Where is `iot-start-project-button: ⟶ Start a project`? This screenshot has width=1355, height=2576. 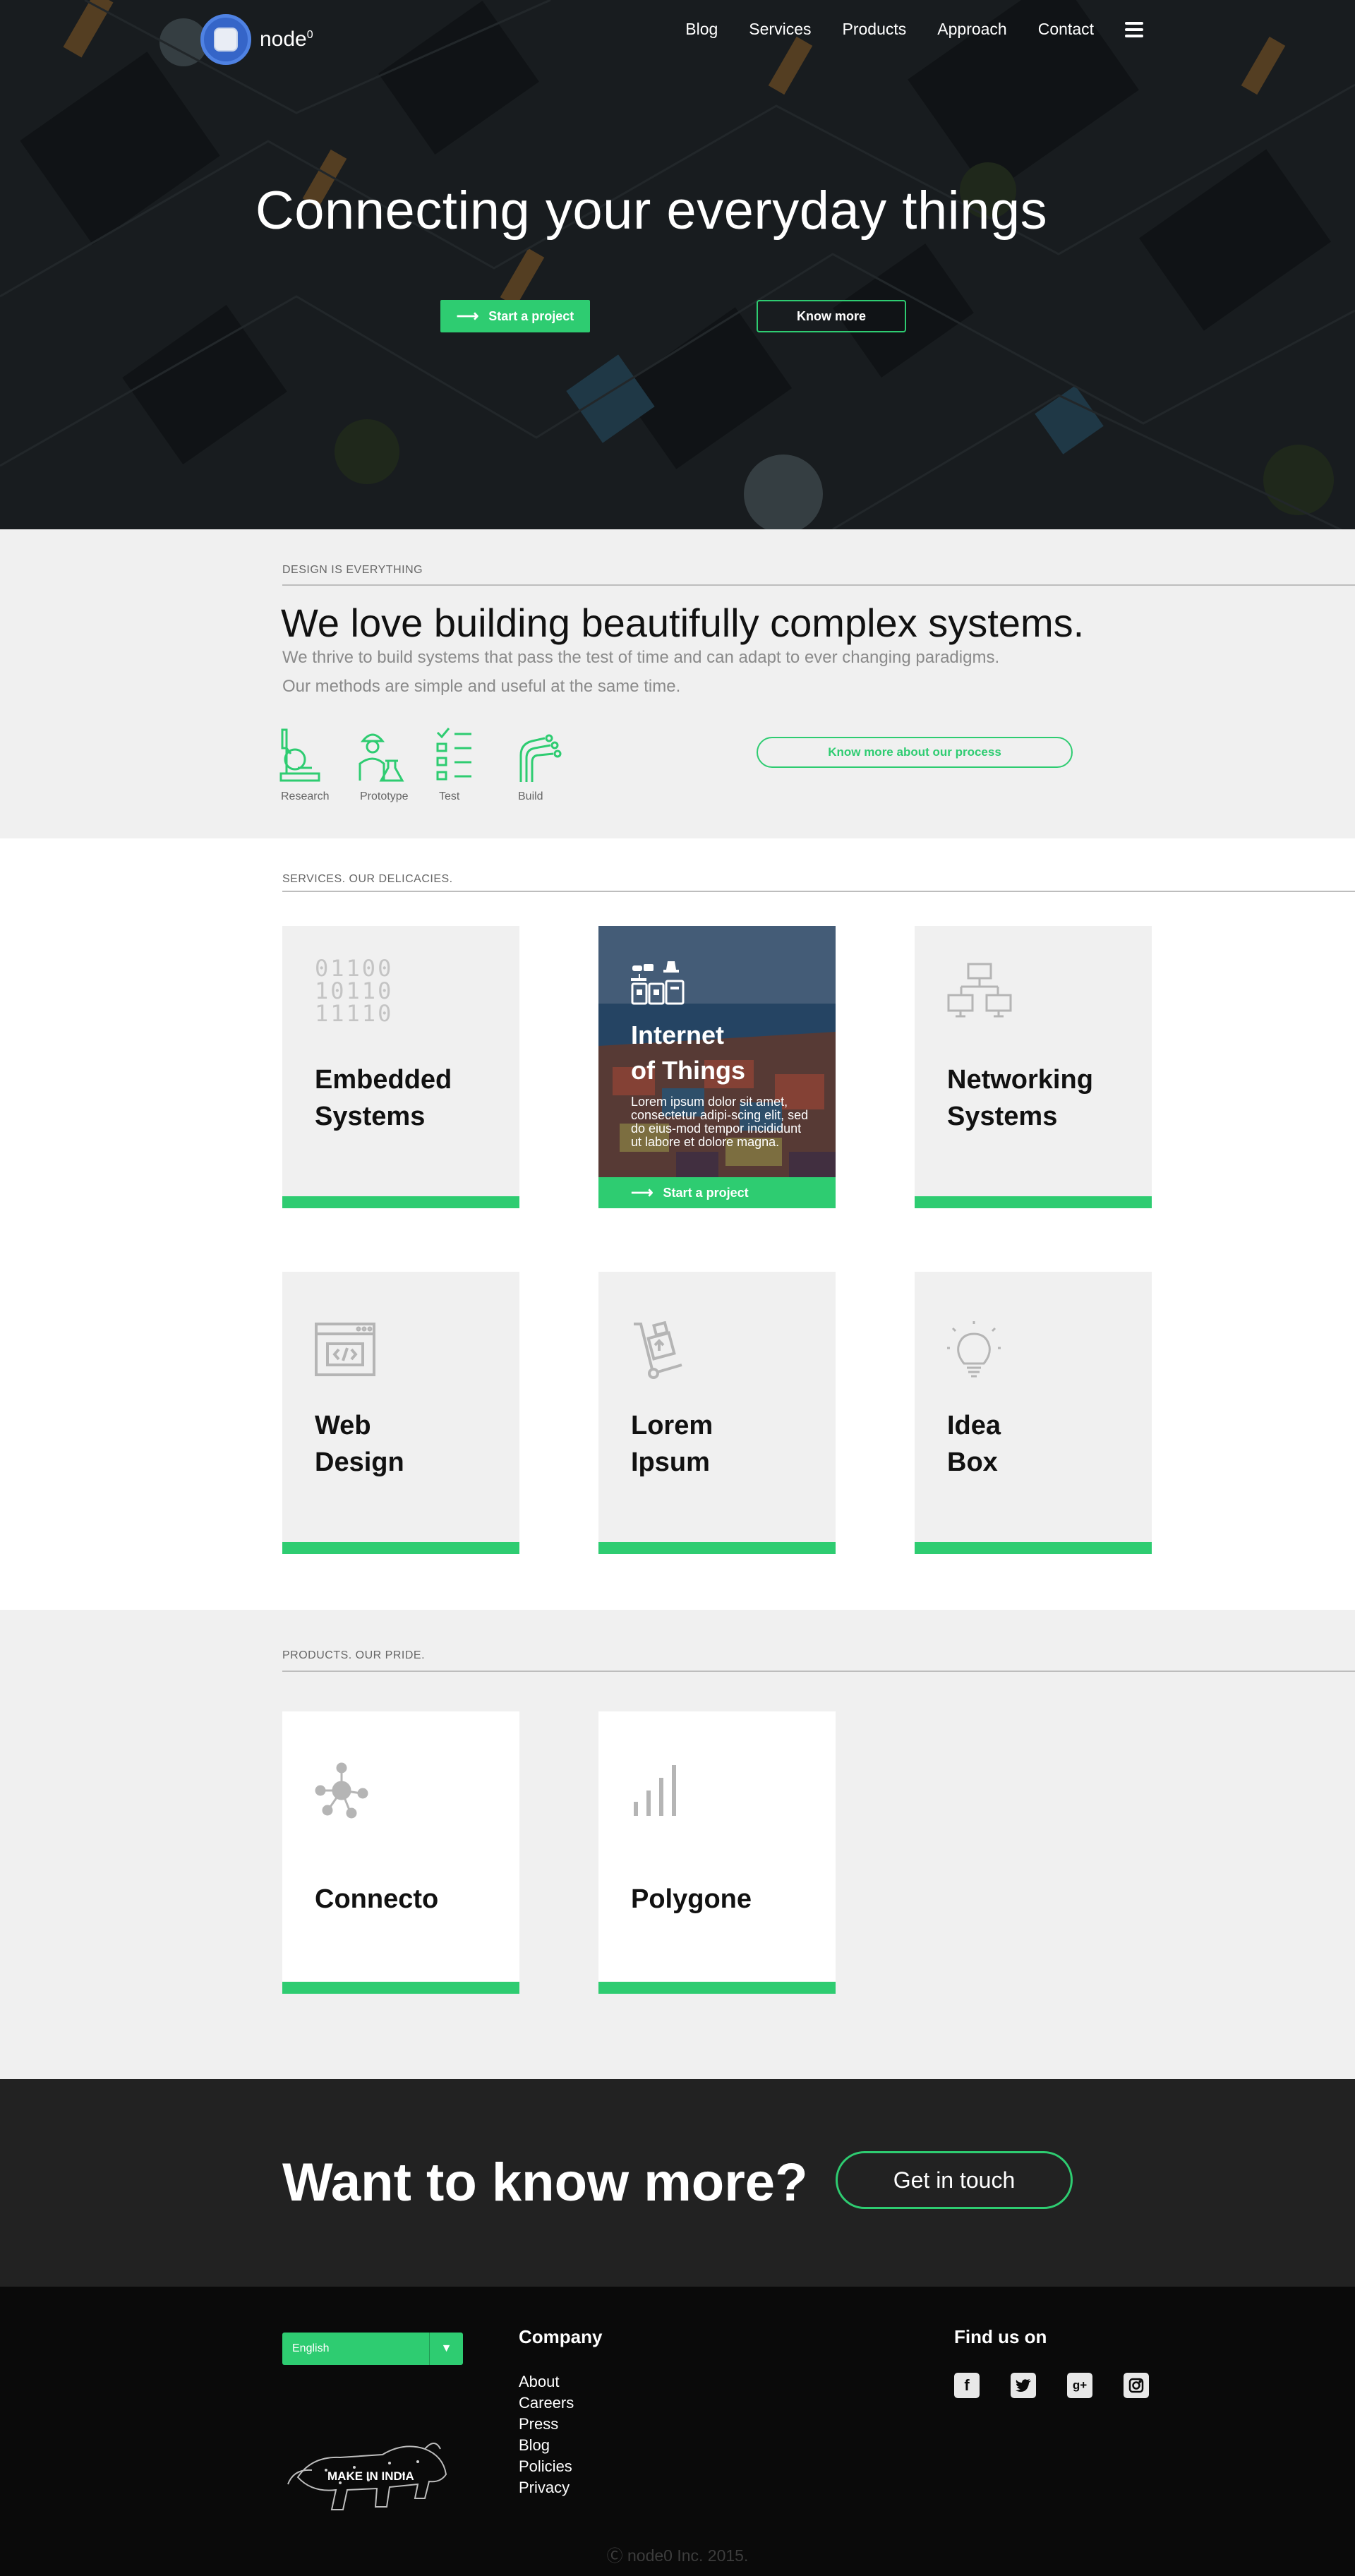 iot-start-project-button: ⟶ Start a project is located at coordinates (717, 1192).